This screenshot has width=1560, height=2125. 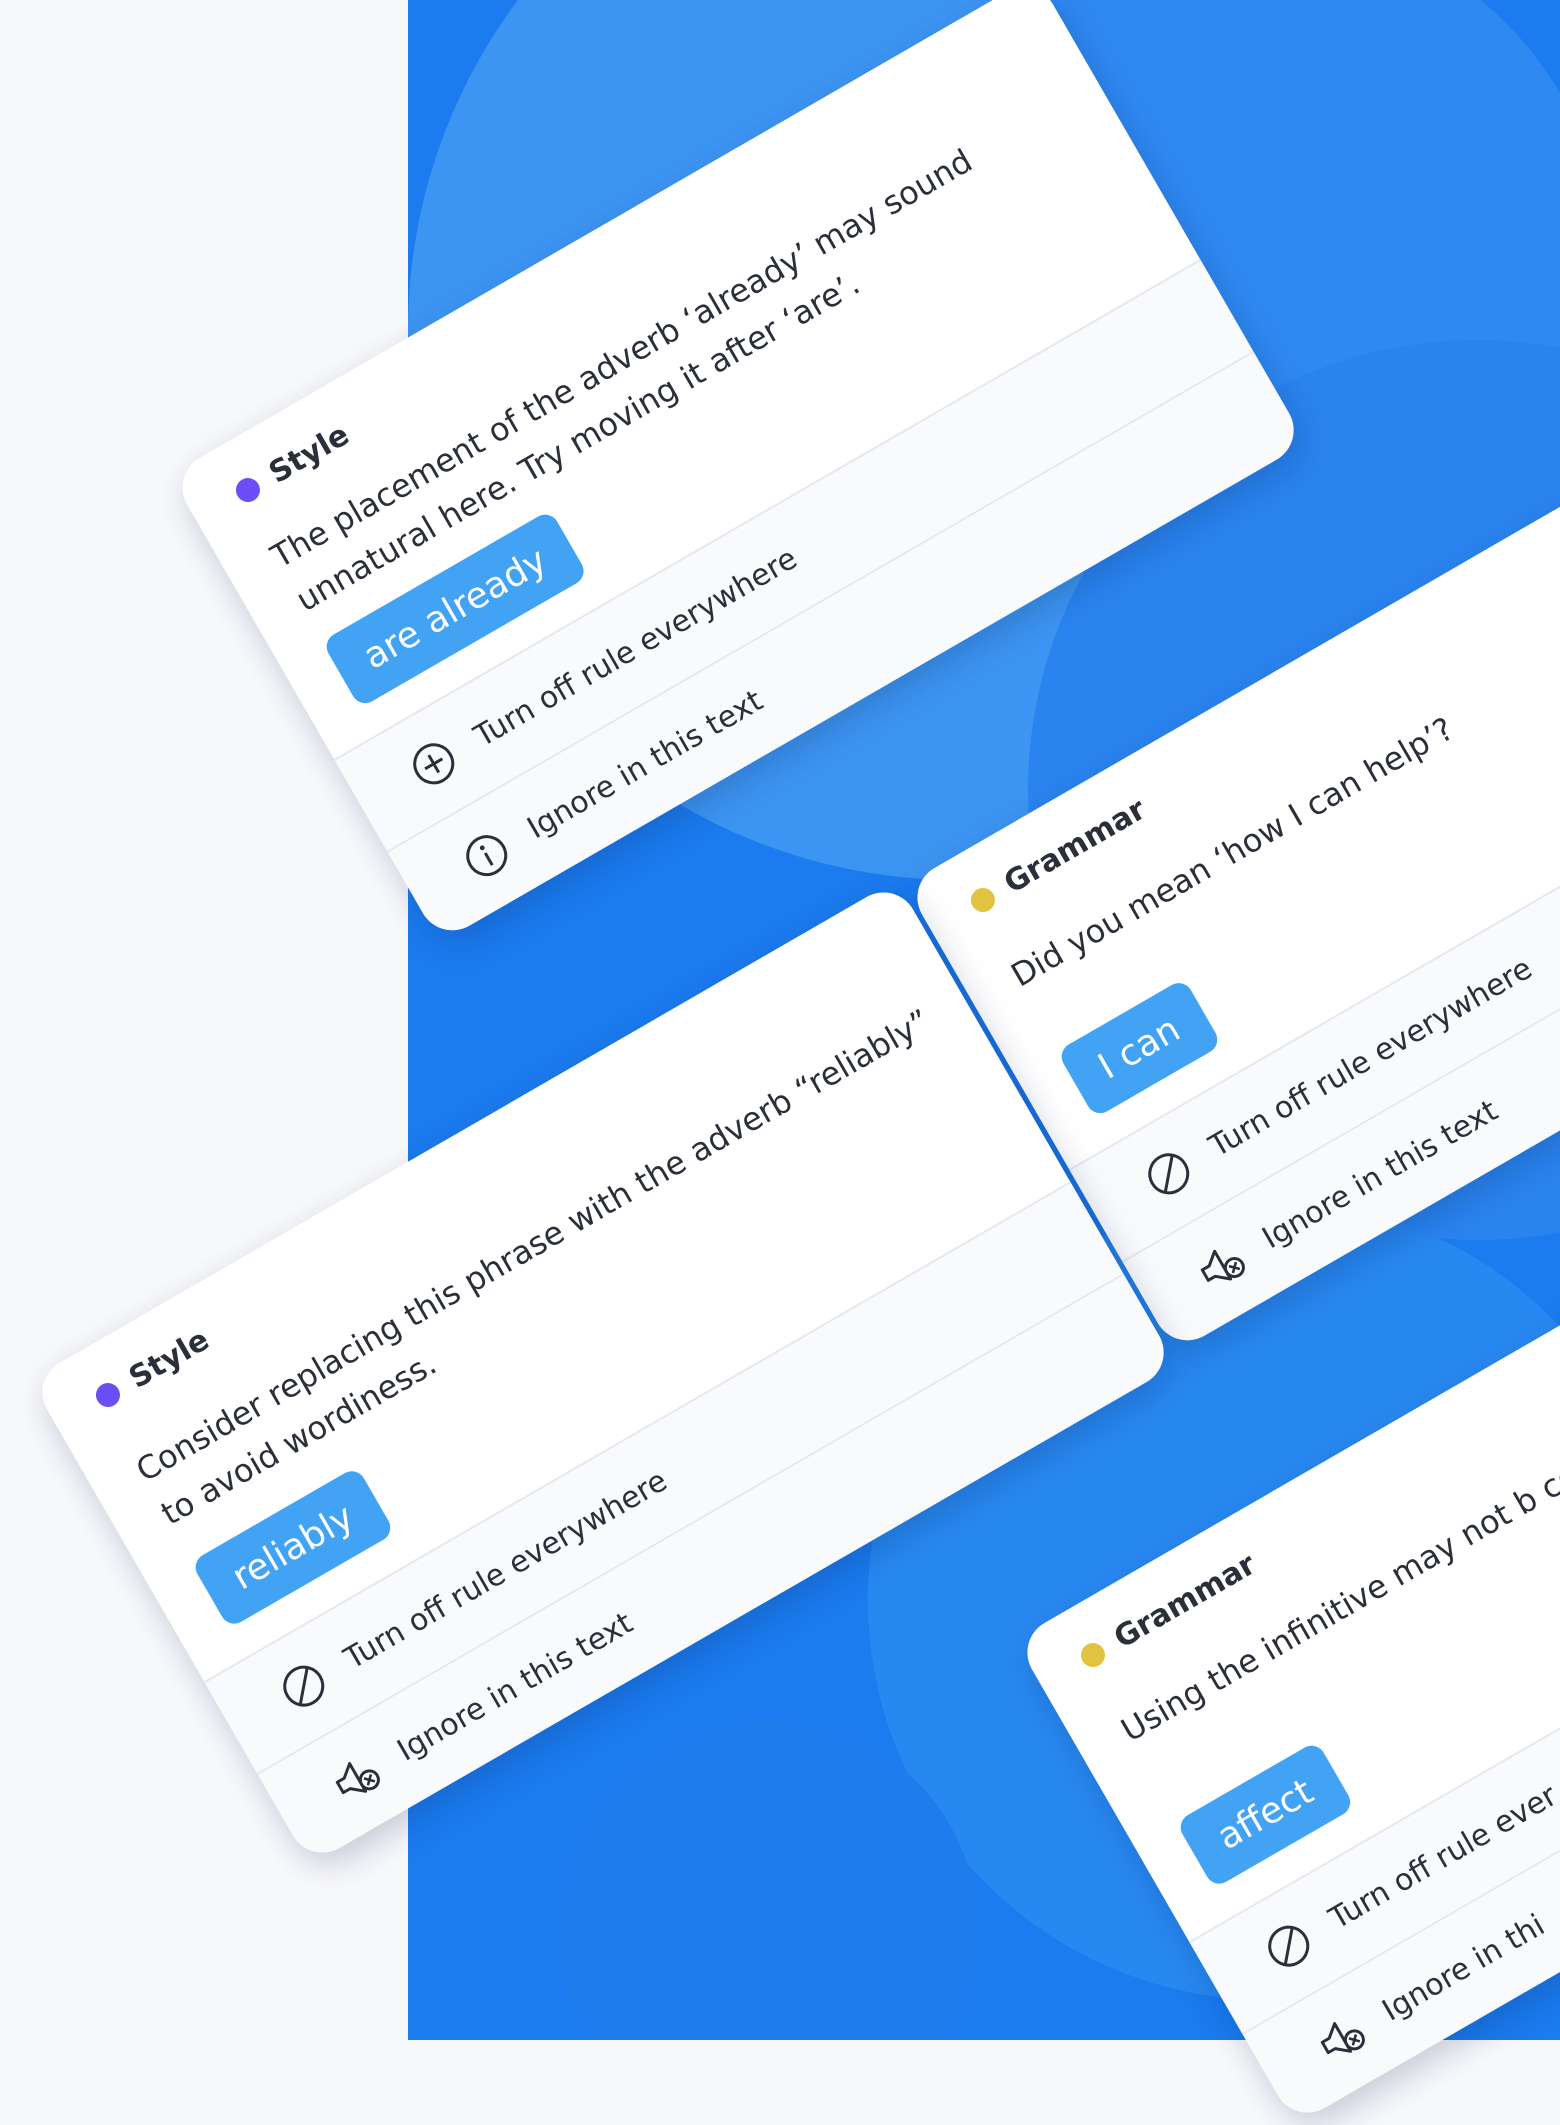 I want to click on category-header: Style, so click(x=152, y=1368).